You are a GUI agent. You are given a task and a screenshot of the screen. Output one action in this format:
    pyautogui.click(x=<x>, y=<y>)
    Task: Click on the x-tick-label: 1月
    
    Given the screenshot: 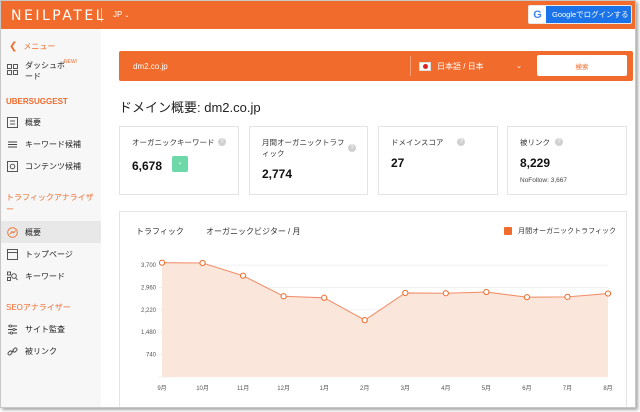 What is the action you would take?
    pyautogui.click(x=324, y=388)
    